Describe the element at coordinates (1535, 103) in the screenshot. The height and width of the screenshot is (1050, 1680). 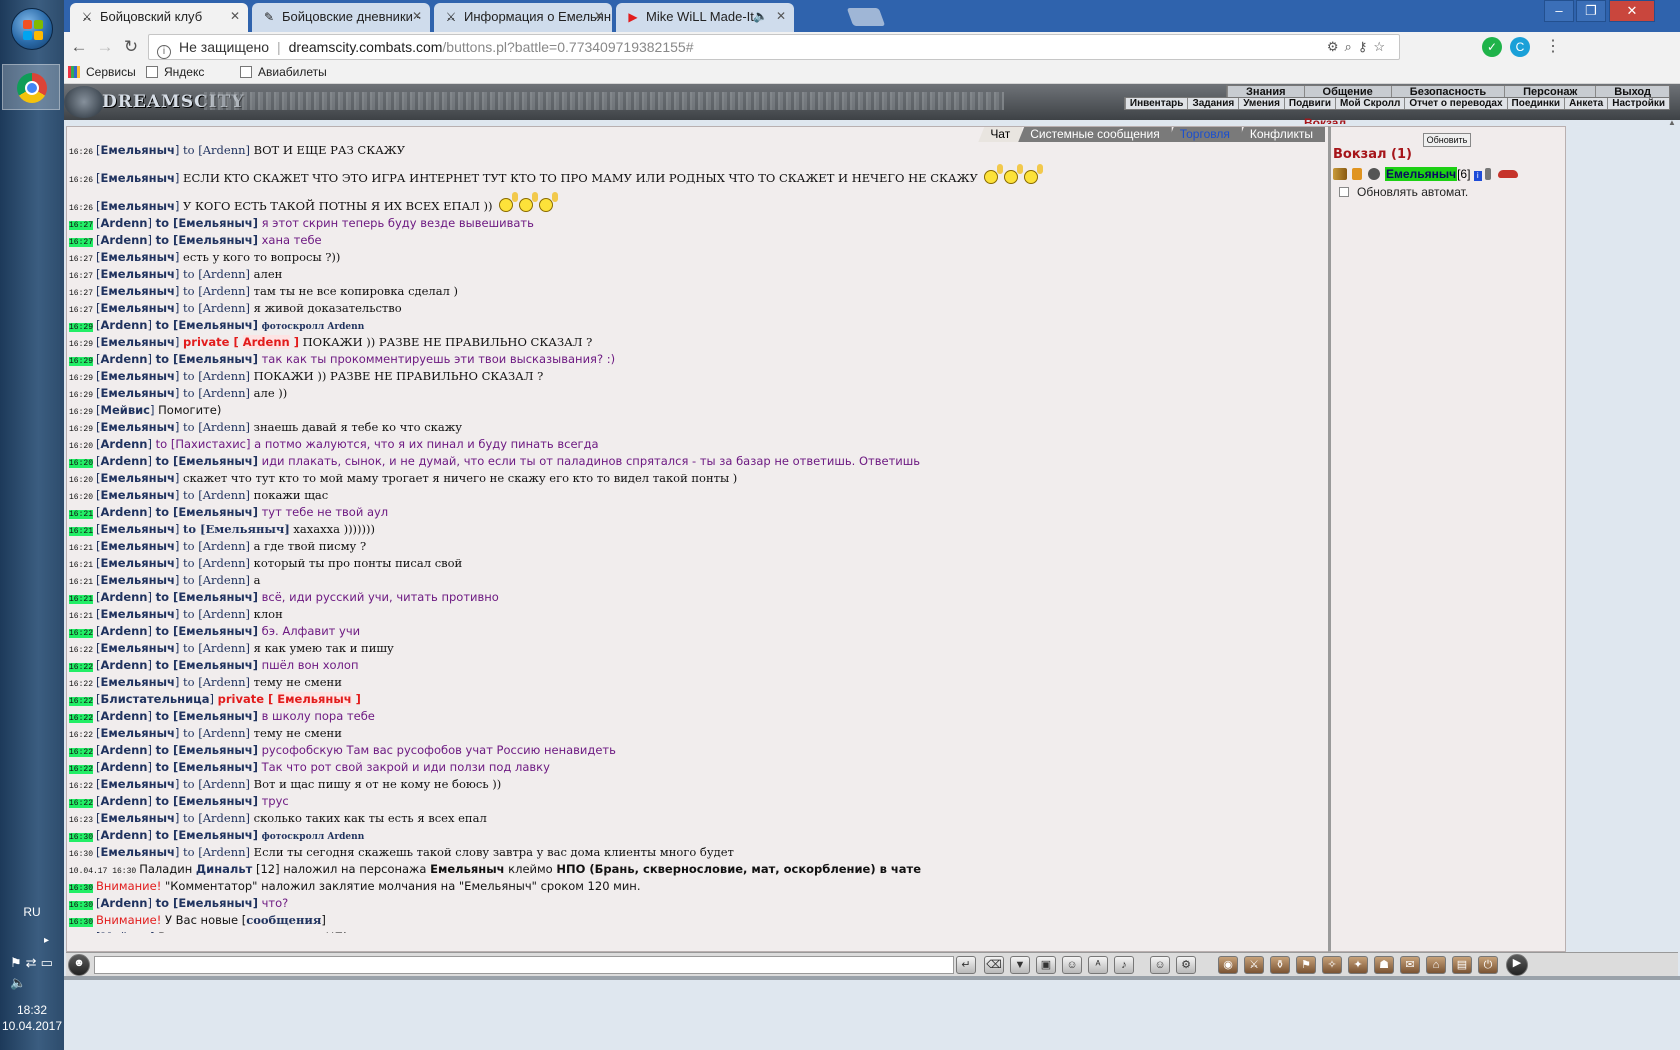
I see `submenu-battles: Поединки` at that location.